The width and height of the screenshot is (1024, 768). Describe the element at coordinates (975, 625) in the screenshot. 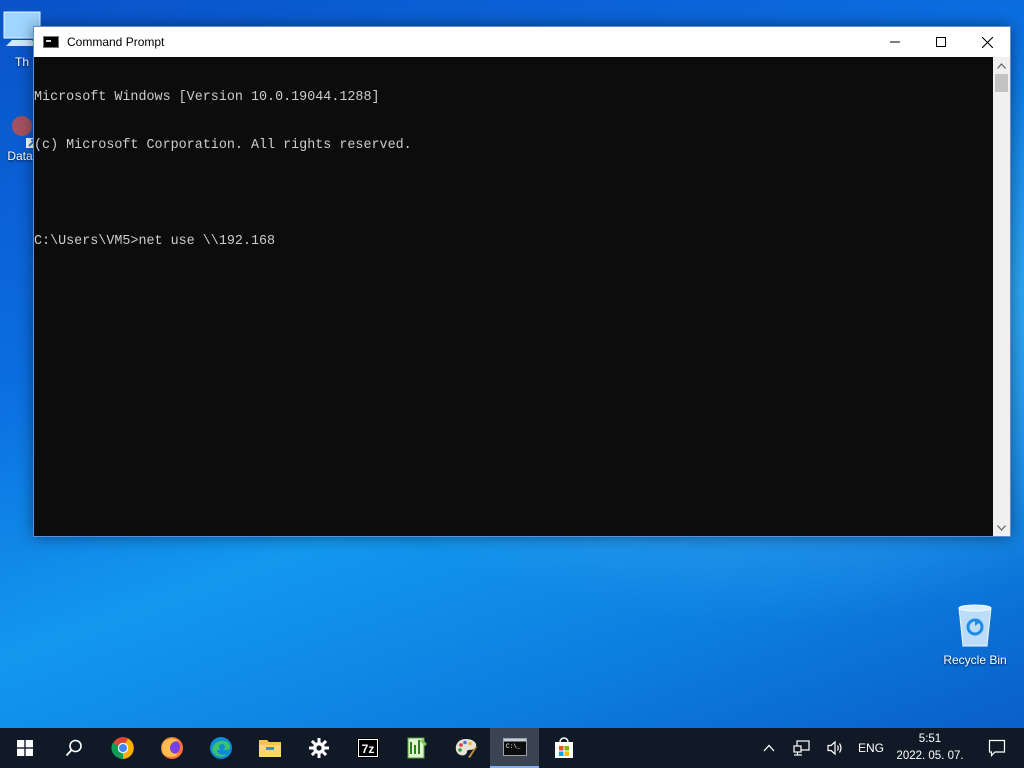

I see `recycle-bin-icon` at that location.